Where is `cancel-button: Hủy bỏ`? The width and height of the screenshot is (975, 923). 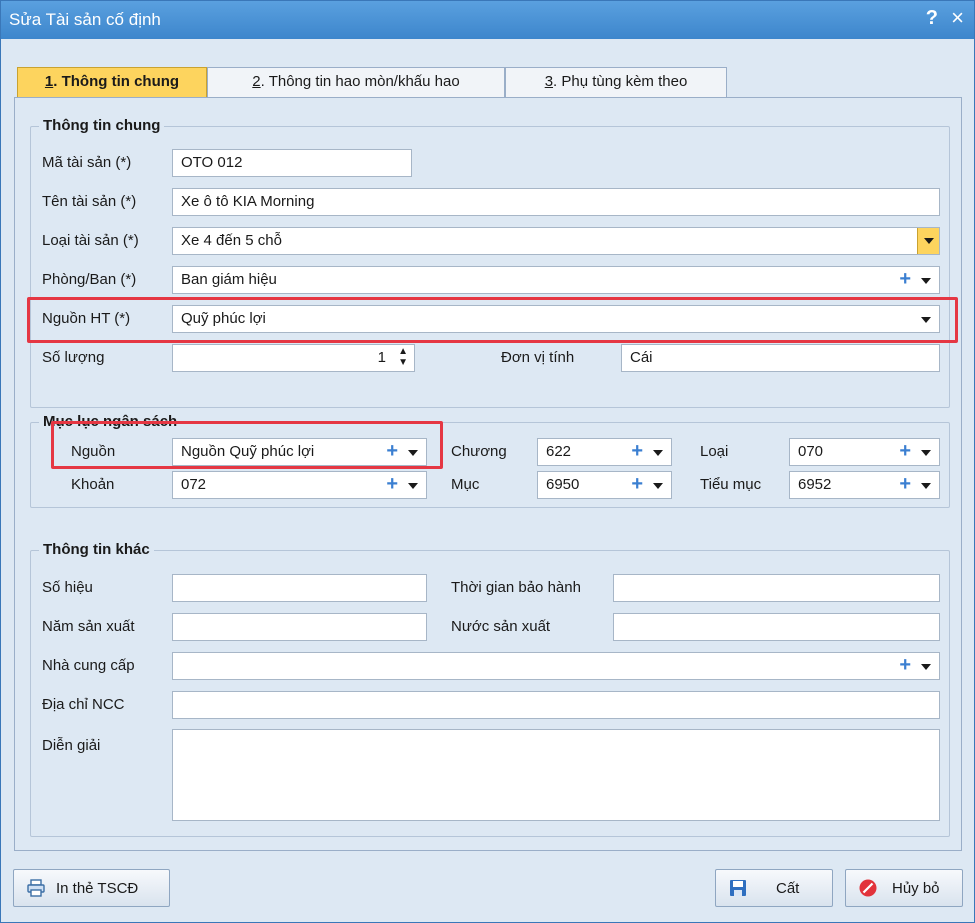 cancel-button: Hủy bỏ is located at coordinates (904, 888).